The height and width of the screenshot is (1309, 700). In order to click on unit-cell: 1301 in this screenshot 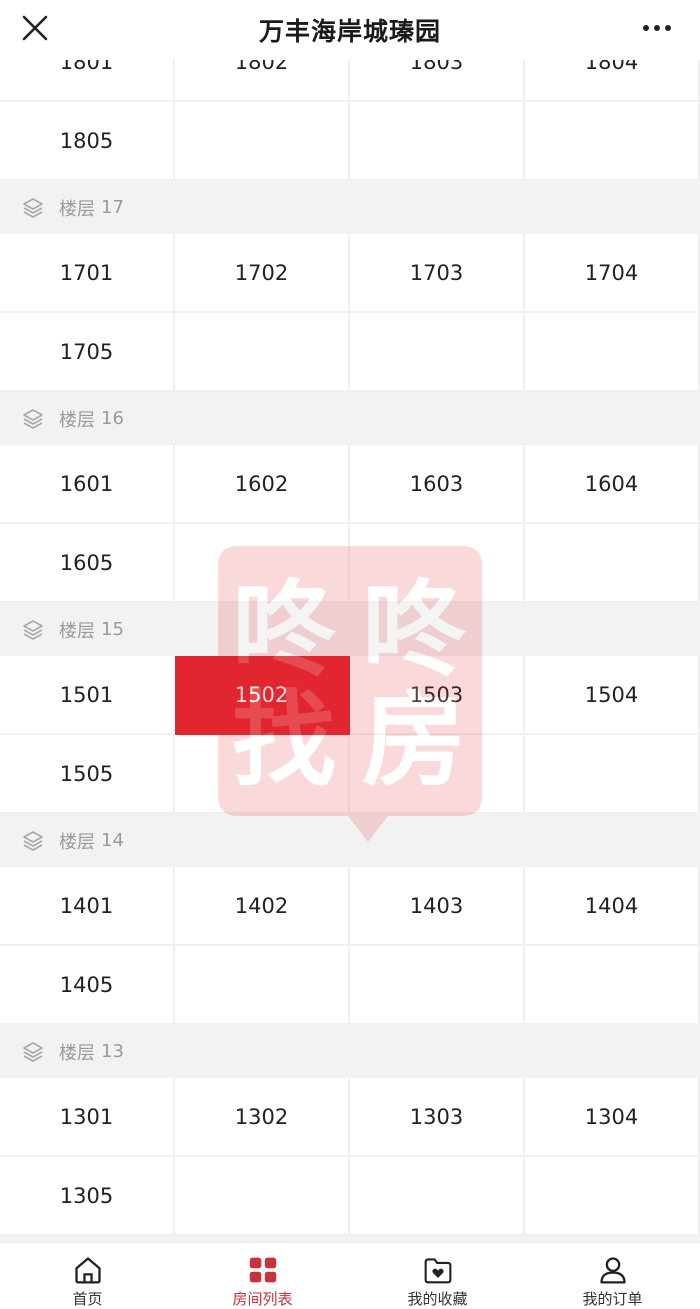, I will do `click(87, 1117)`.